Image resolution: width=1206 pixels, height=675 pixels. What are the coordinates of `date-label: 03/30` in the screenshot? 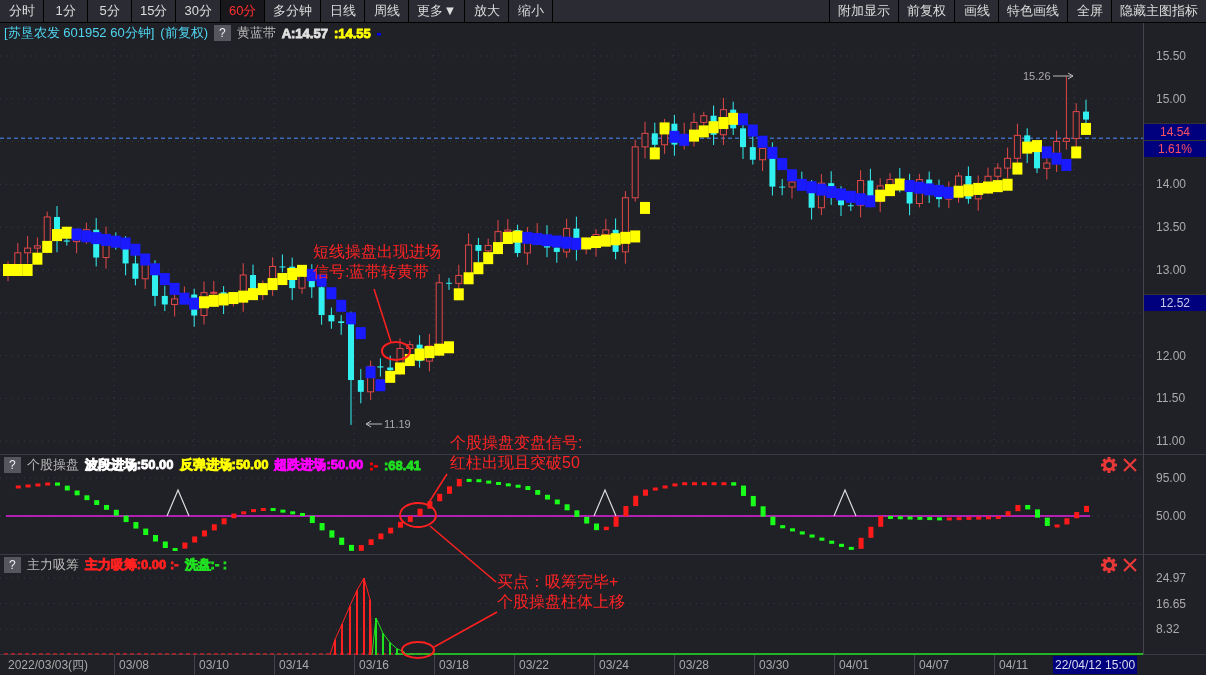 It's located at (794, 665).